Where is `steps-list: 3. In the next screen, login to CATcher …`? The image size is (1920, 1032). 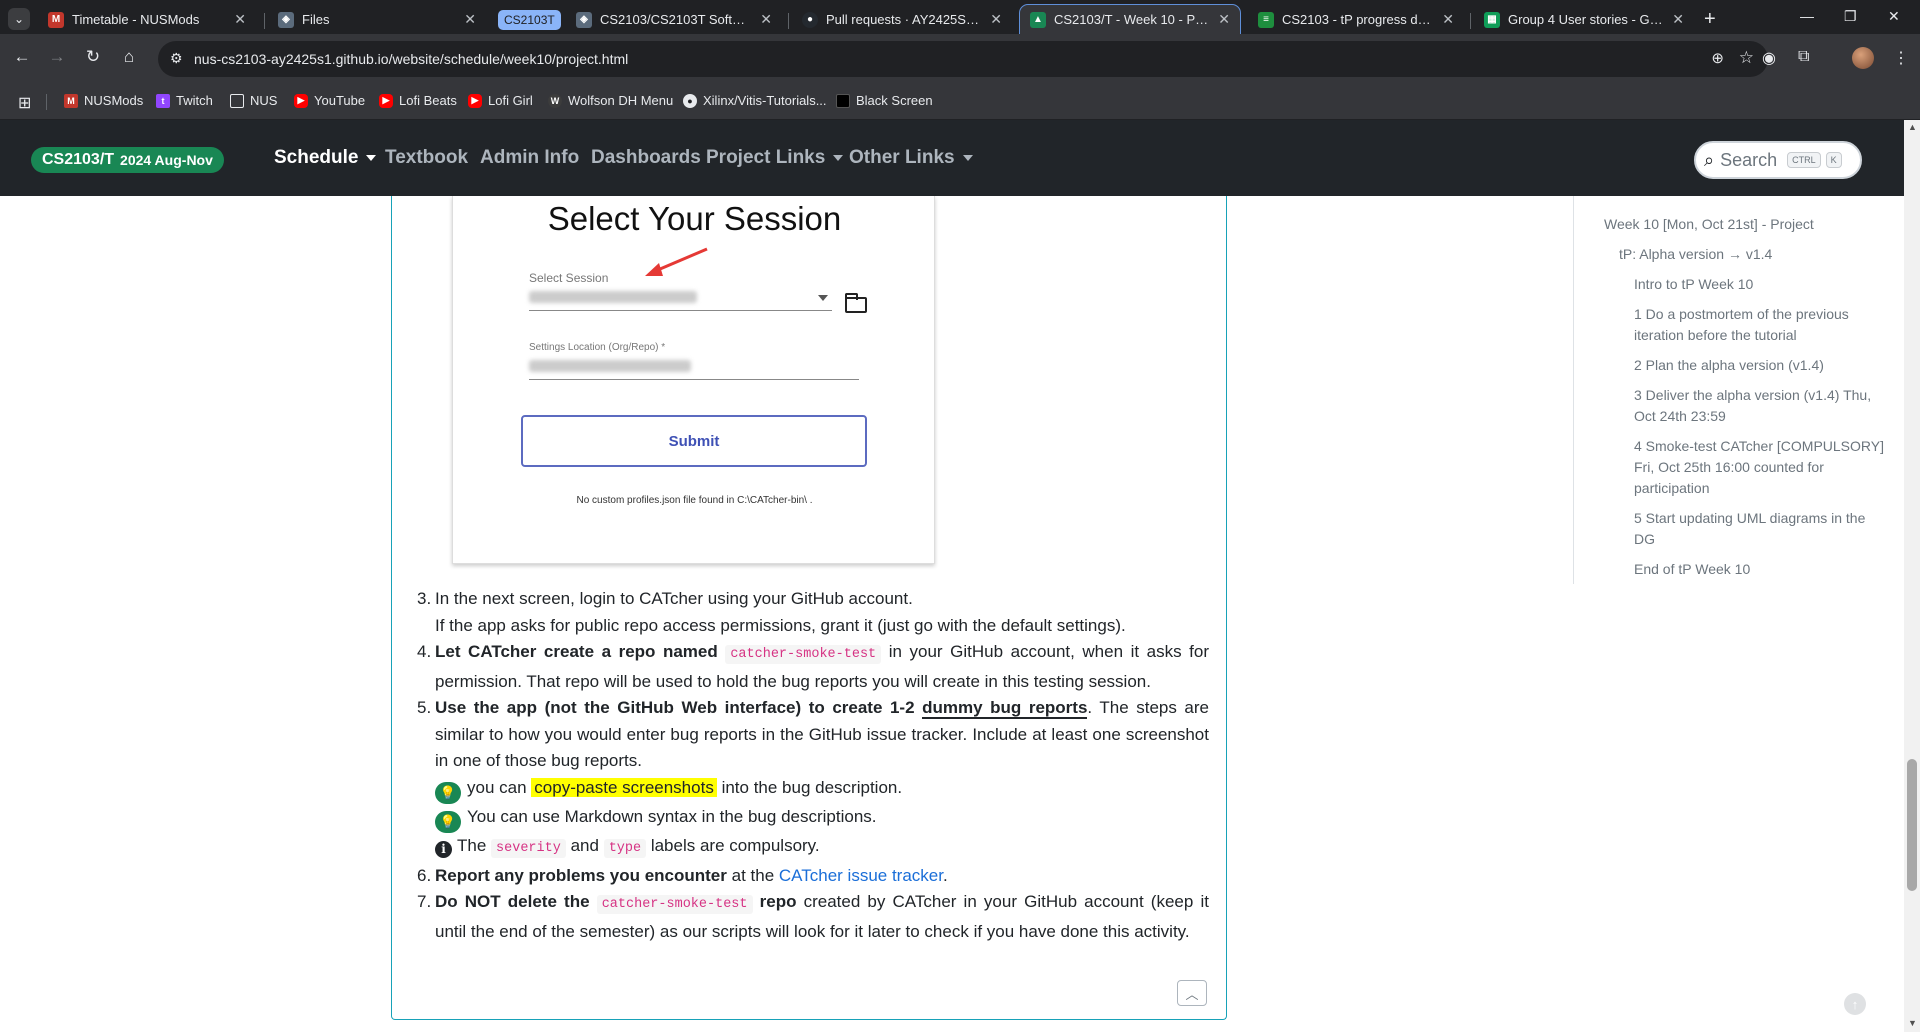 steps-list: 3. In the next screen, login to CATcher … is located at coordinates (813, 765).